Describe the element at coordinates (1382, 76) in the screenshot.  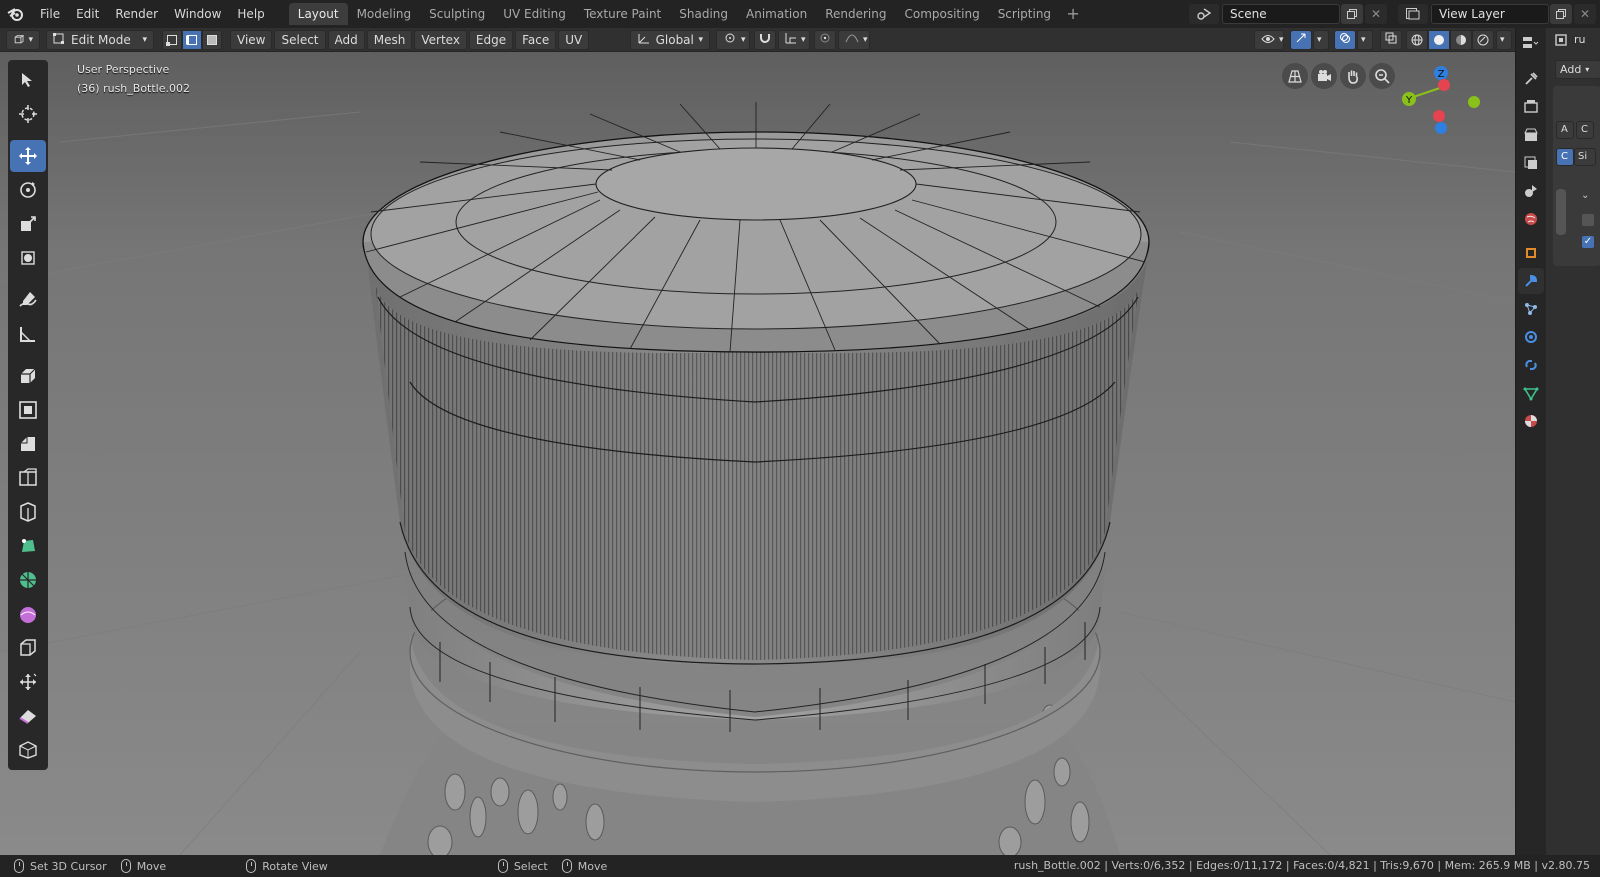
I see `zoom-view-button` at that location.